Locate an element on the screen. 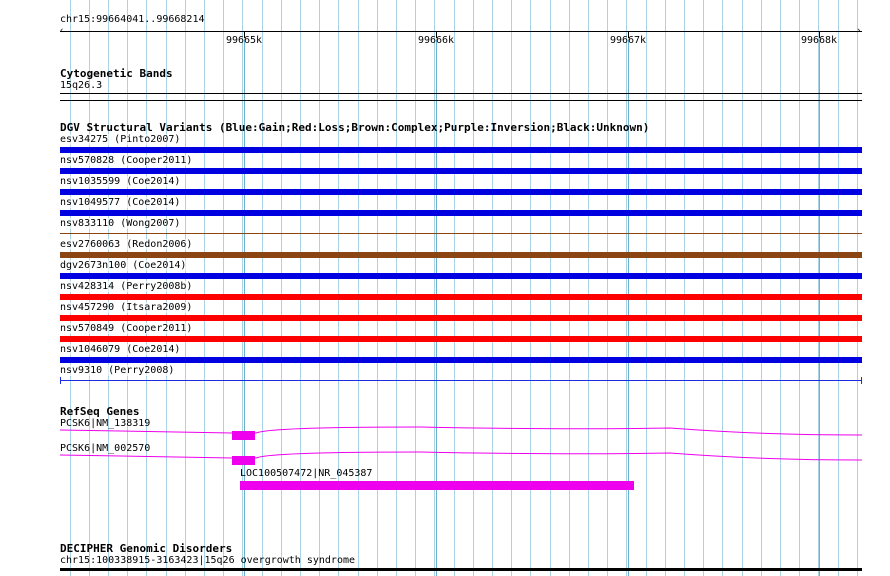 This screenshot has height=576, width=890. variant-label: nsv1049577 (Coe2014) is located at coordinates (120, 202).